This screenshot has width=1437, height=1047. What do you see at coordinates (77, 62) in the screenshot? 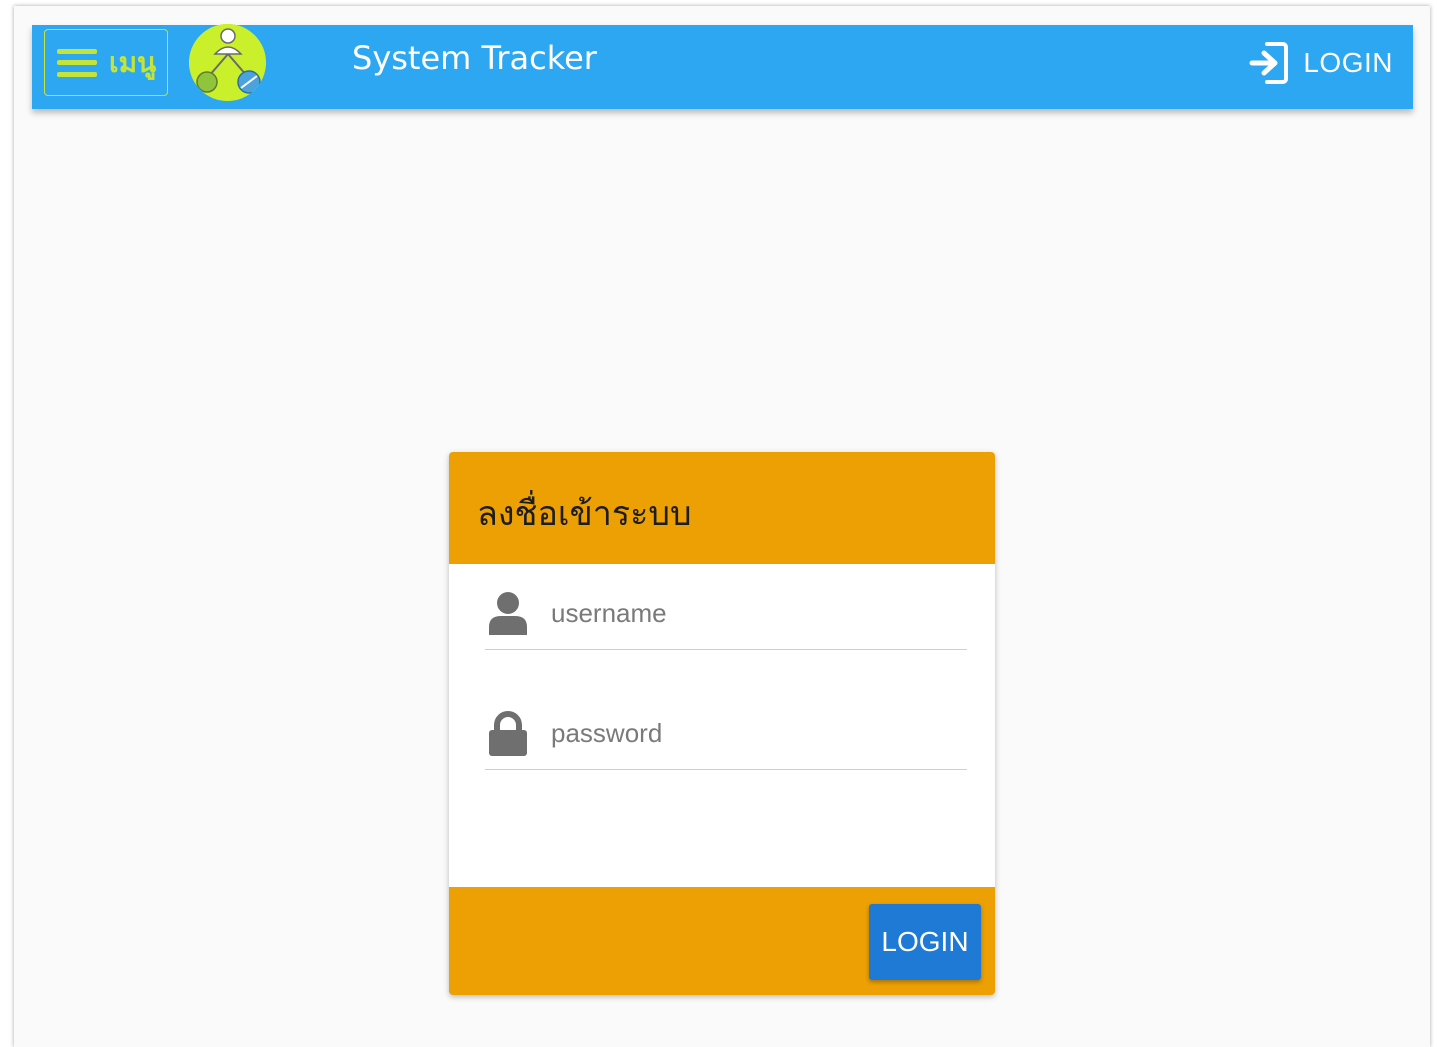
I see `hamburger-icon` at bounding box center [77, 62].